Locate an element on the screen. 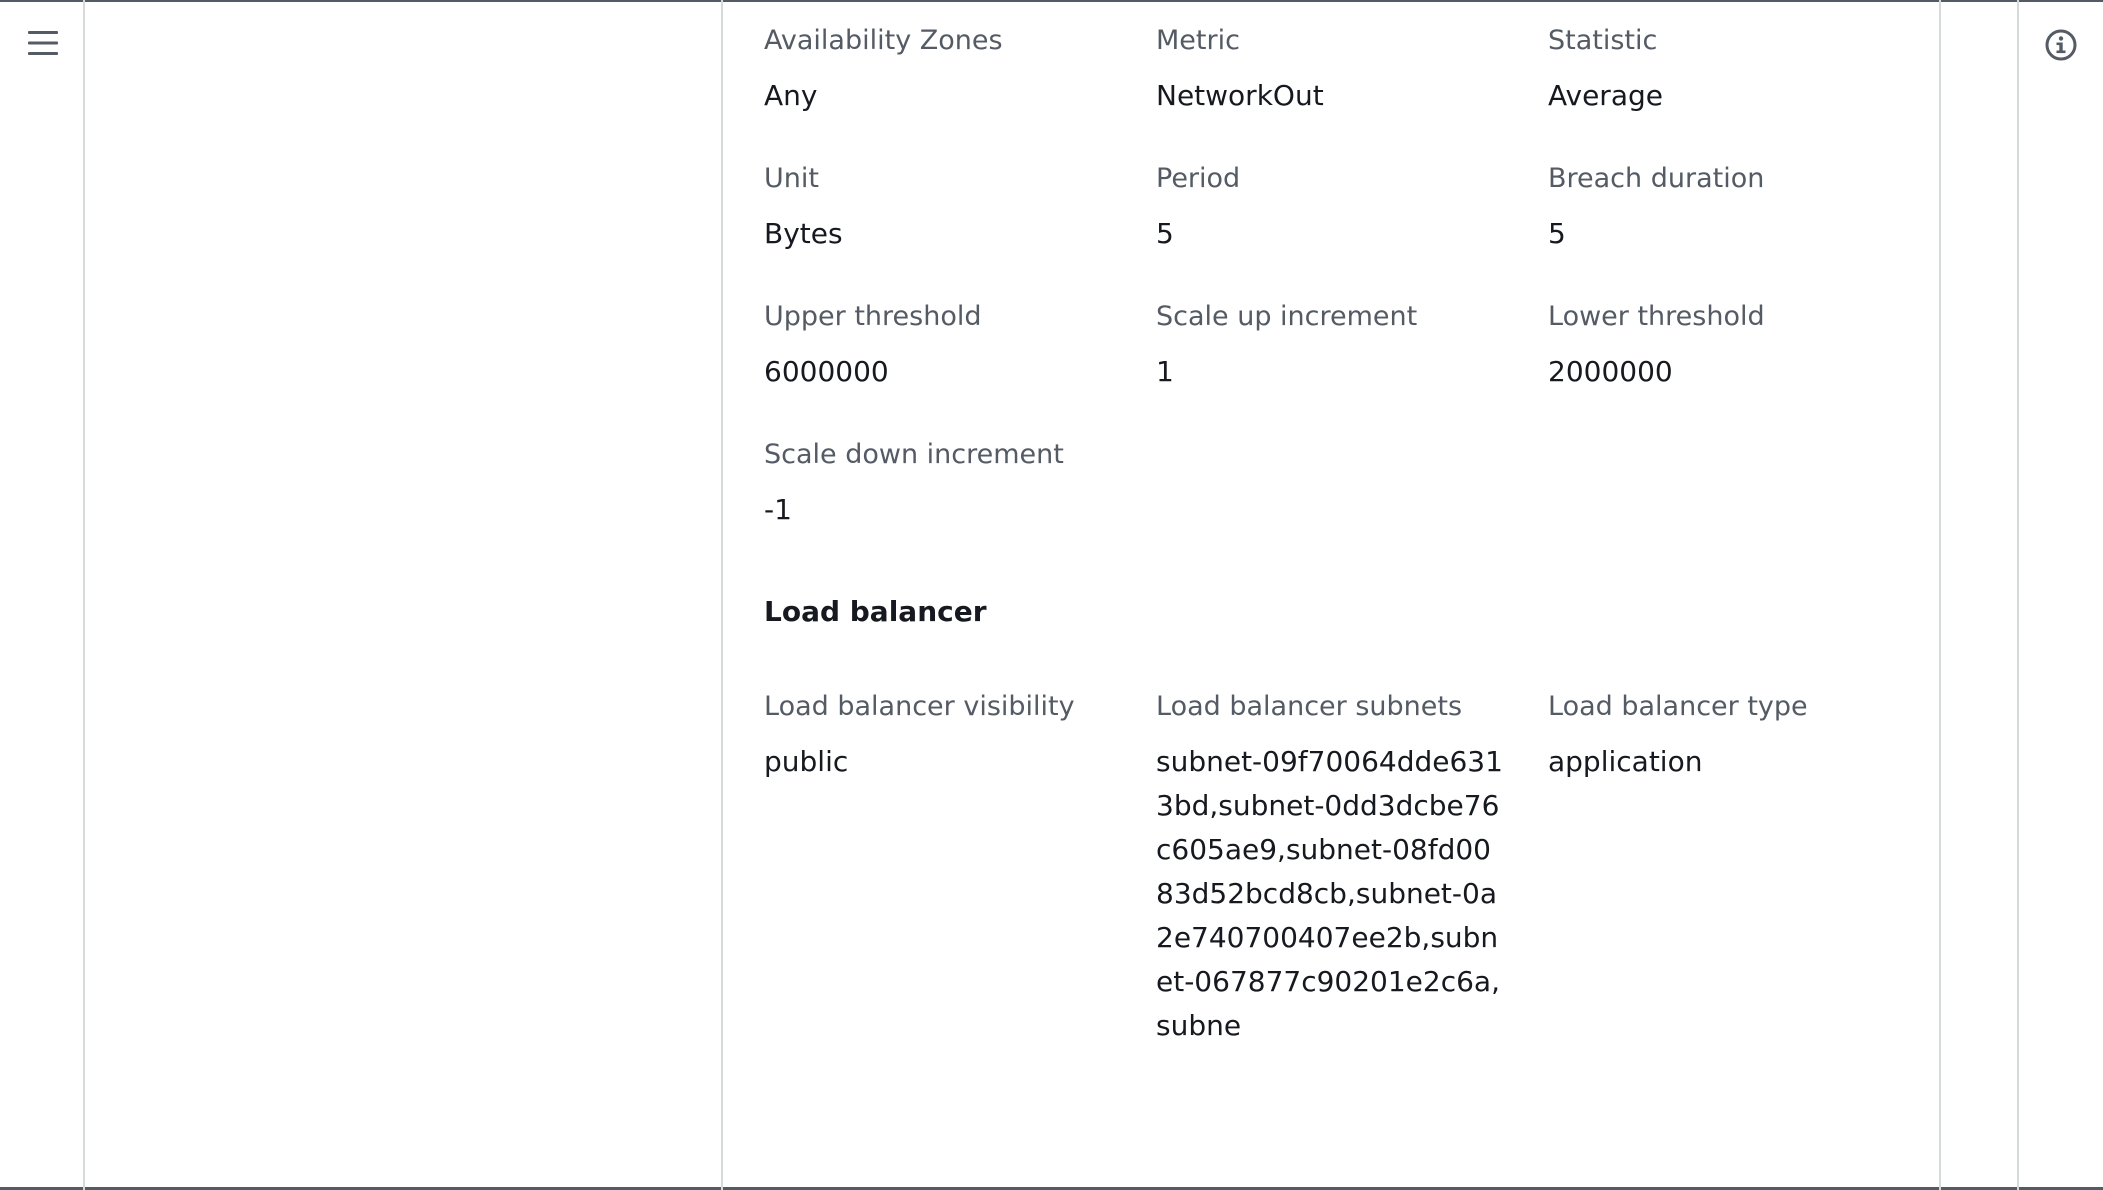 The image size is (2103, 1190). field-label: Scale up increment is located at coordinates (1287, 316).